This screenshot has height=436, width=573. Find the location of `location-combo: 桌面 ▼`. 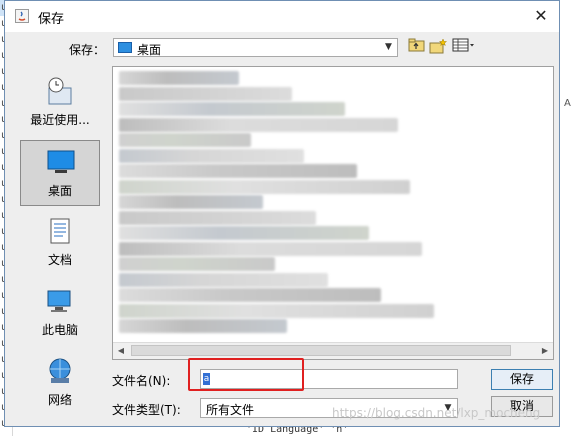

location-combo: 桌面 ▼ is located at coordinates (255, 47).